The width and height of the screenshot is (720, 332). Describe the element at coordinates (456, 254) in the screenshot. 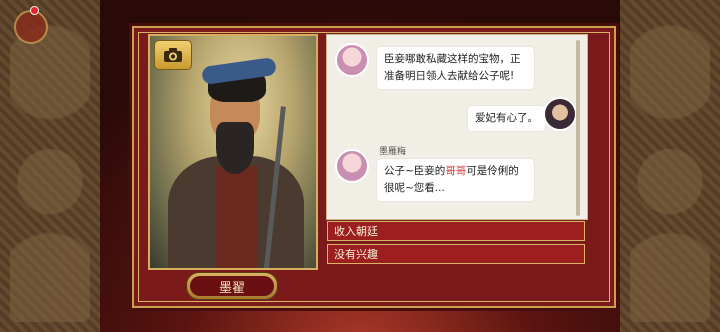

I see `option-decline-button: 没有兴趣` at that location.